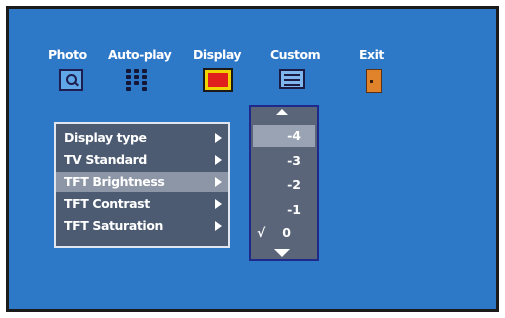  Describe the element at coordinates (284, 136) in the screenshot. I see `value-option-minus-4: -4` at that location.